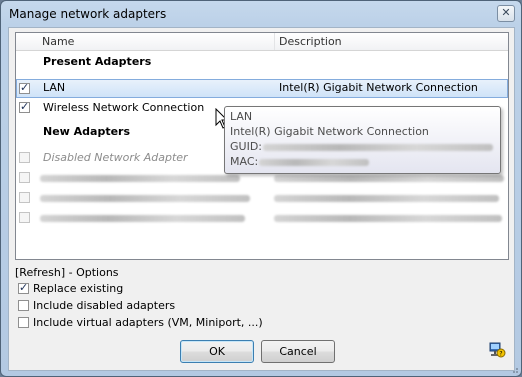 The width and height of the screenshot is (522, 377). What do you see at coordinates (165, 289) in the screenshot?
I see `option-replace-existing: Replace existing` at bounding box center [165, 289].